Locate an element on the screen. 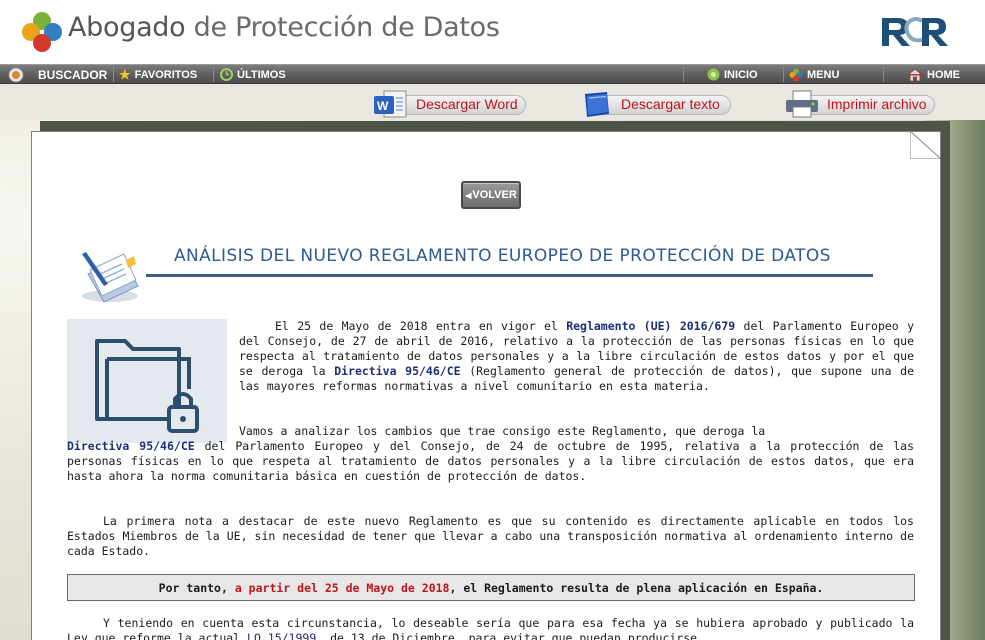 This screenshot has width=985, height=640. download-word-button: W Descargar Word is located at coordinates (449, 104).